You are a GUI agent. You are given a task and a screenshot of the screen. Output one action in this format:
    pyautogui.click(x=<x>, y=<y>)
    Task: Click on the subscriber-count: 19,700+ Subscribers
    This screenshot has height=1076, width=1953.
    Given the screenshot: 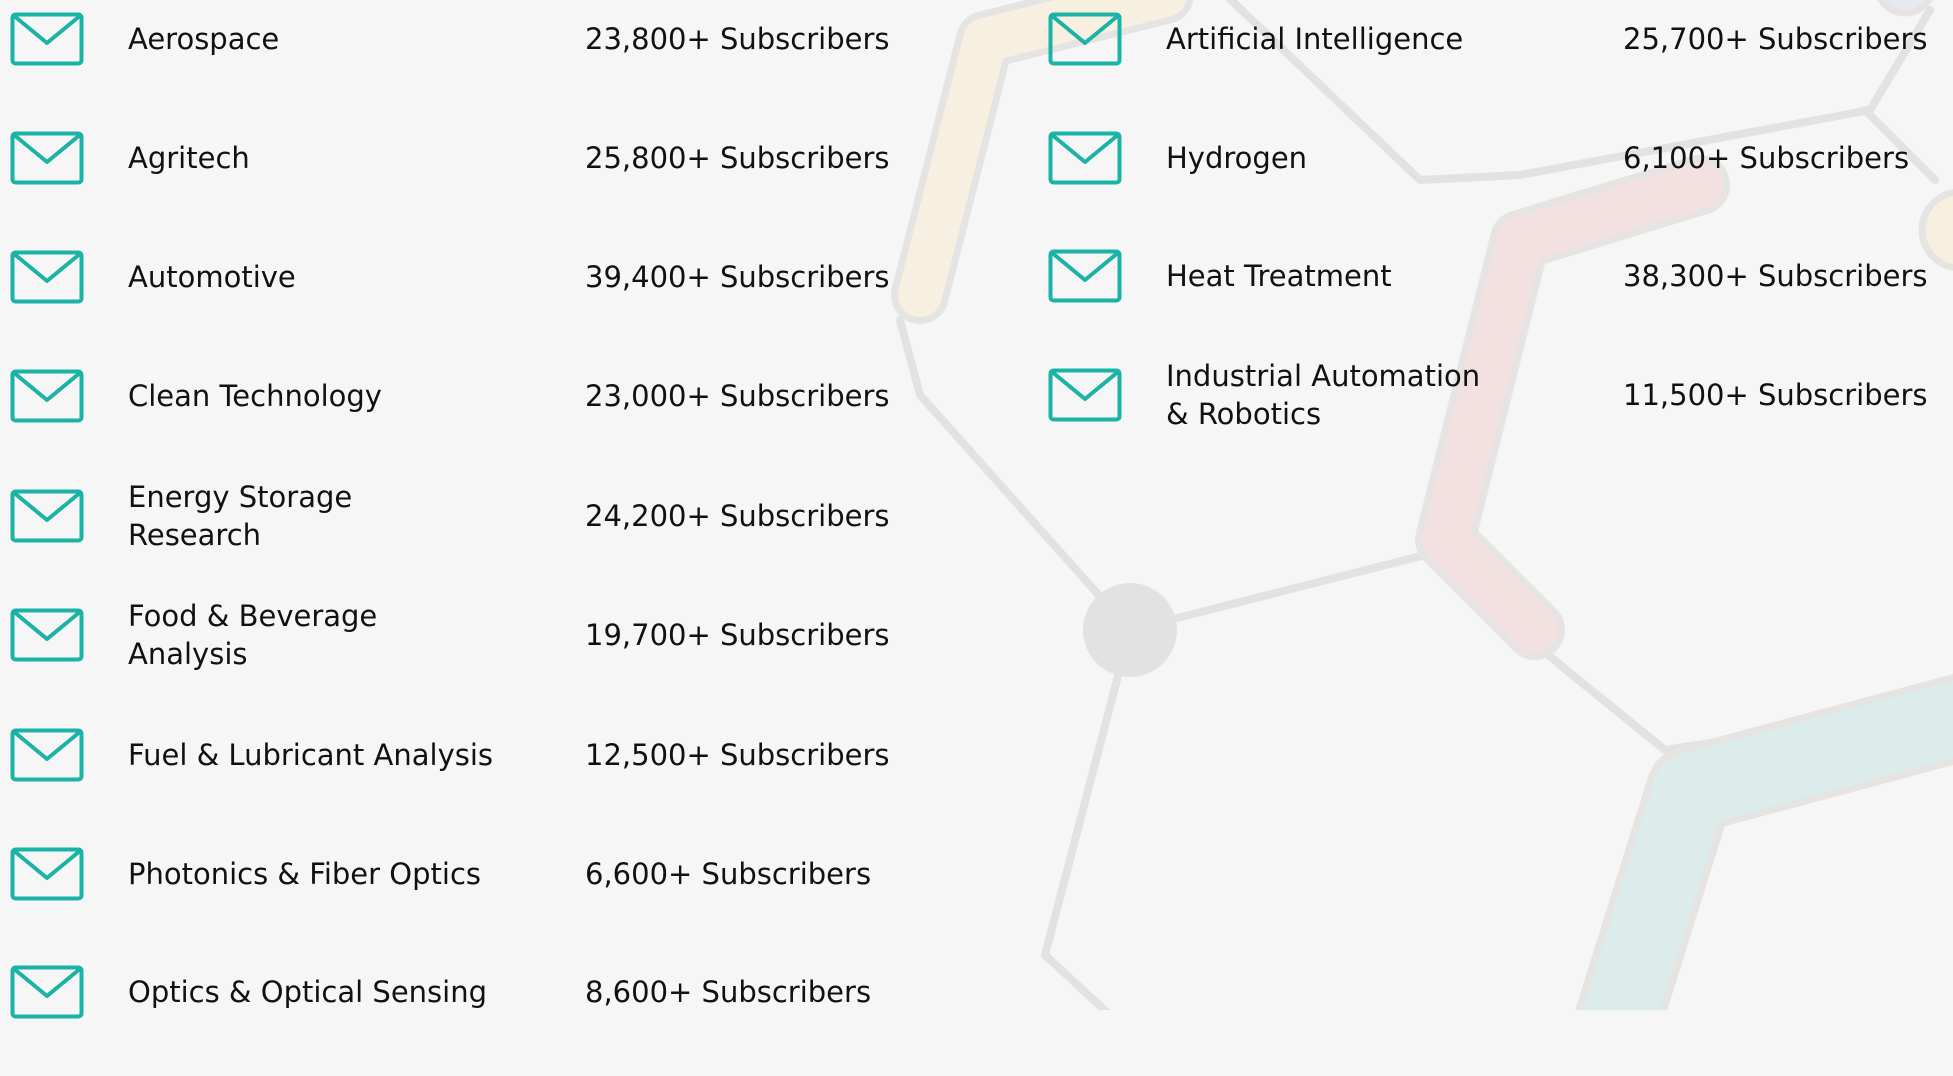 What is the action you would take?
    pyautogui.click(x=737, y=635)
    